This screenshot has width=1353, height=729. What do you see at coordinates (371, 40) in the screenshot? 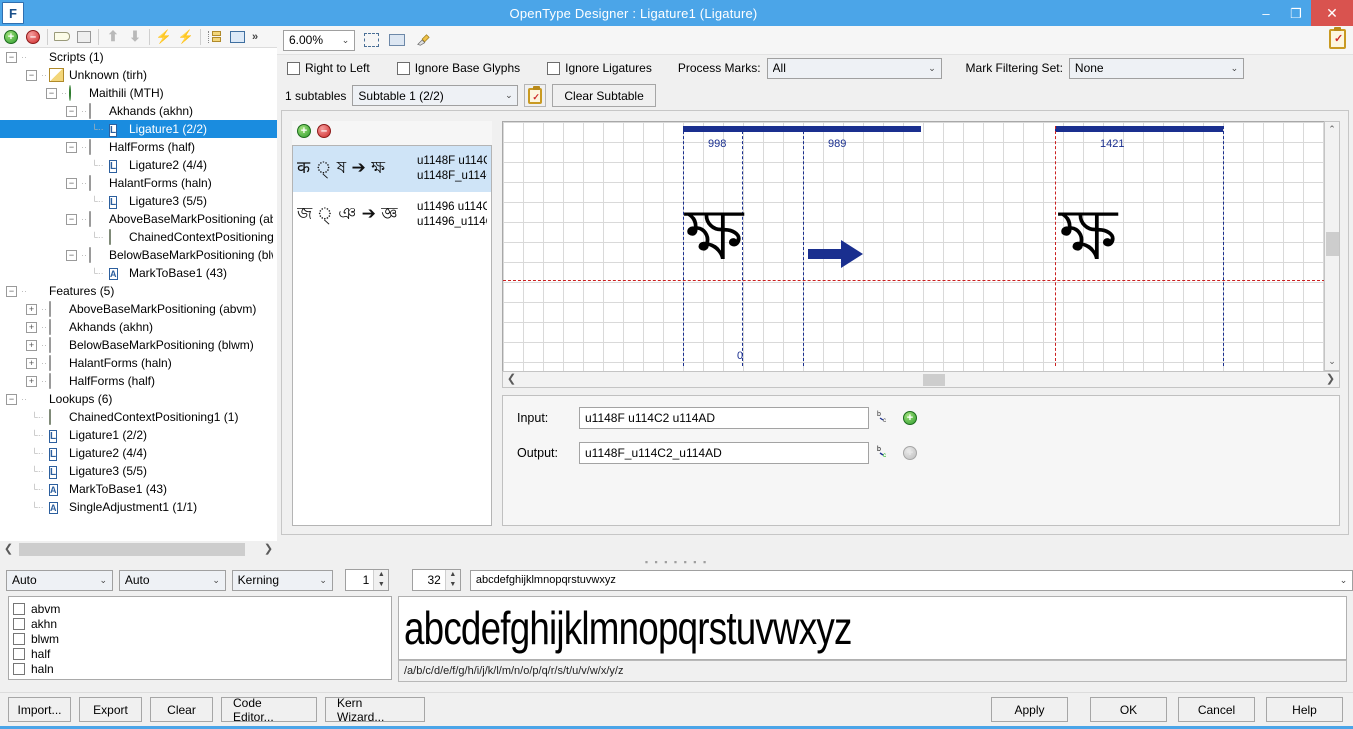
I see `fit-to-window-icon` at bounding box center [371, 40].